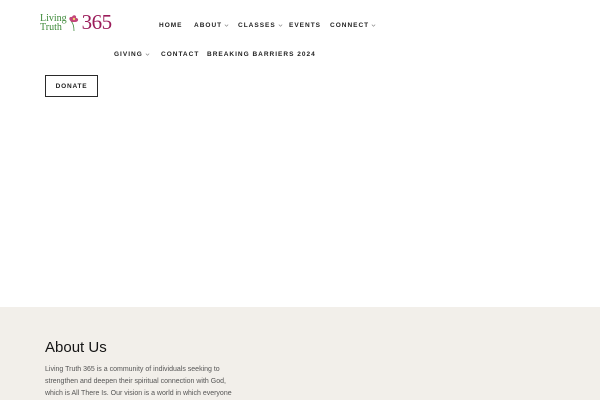  I want to click on nav-classes-label: CLASSES, so click(257, 25).